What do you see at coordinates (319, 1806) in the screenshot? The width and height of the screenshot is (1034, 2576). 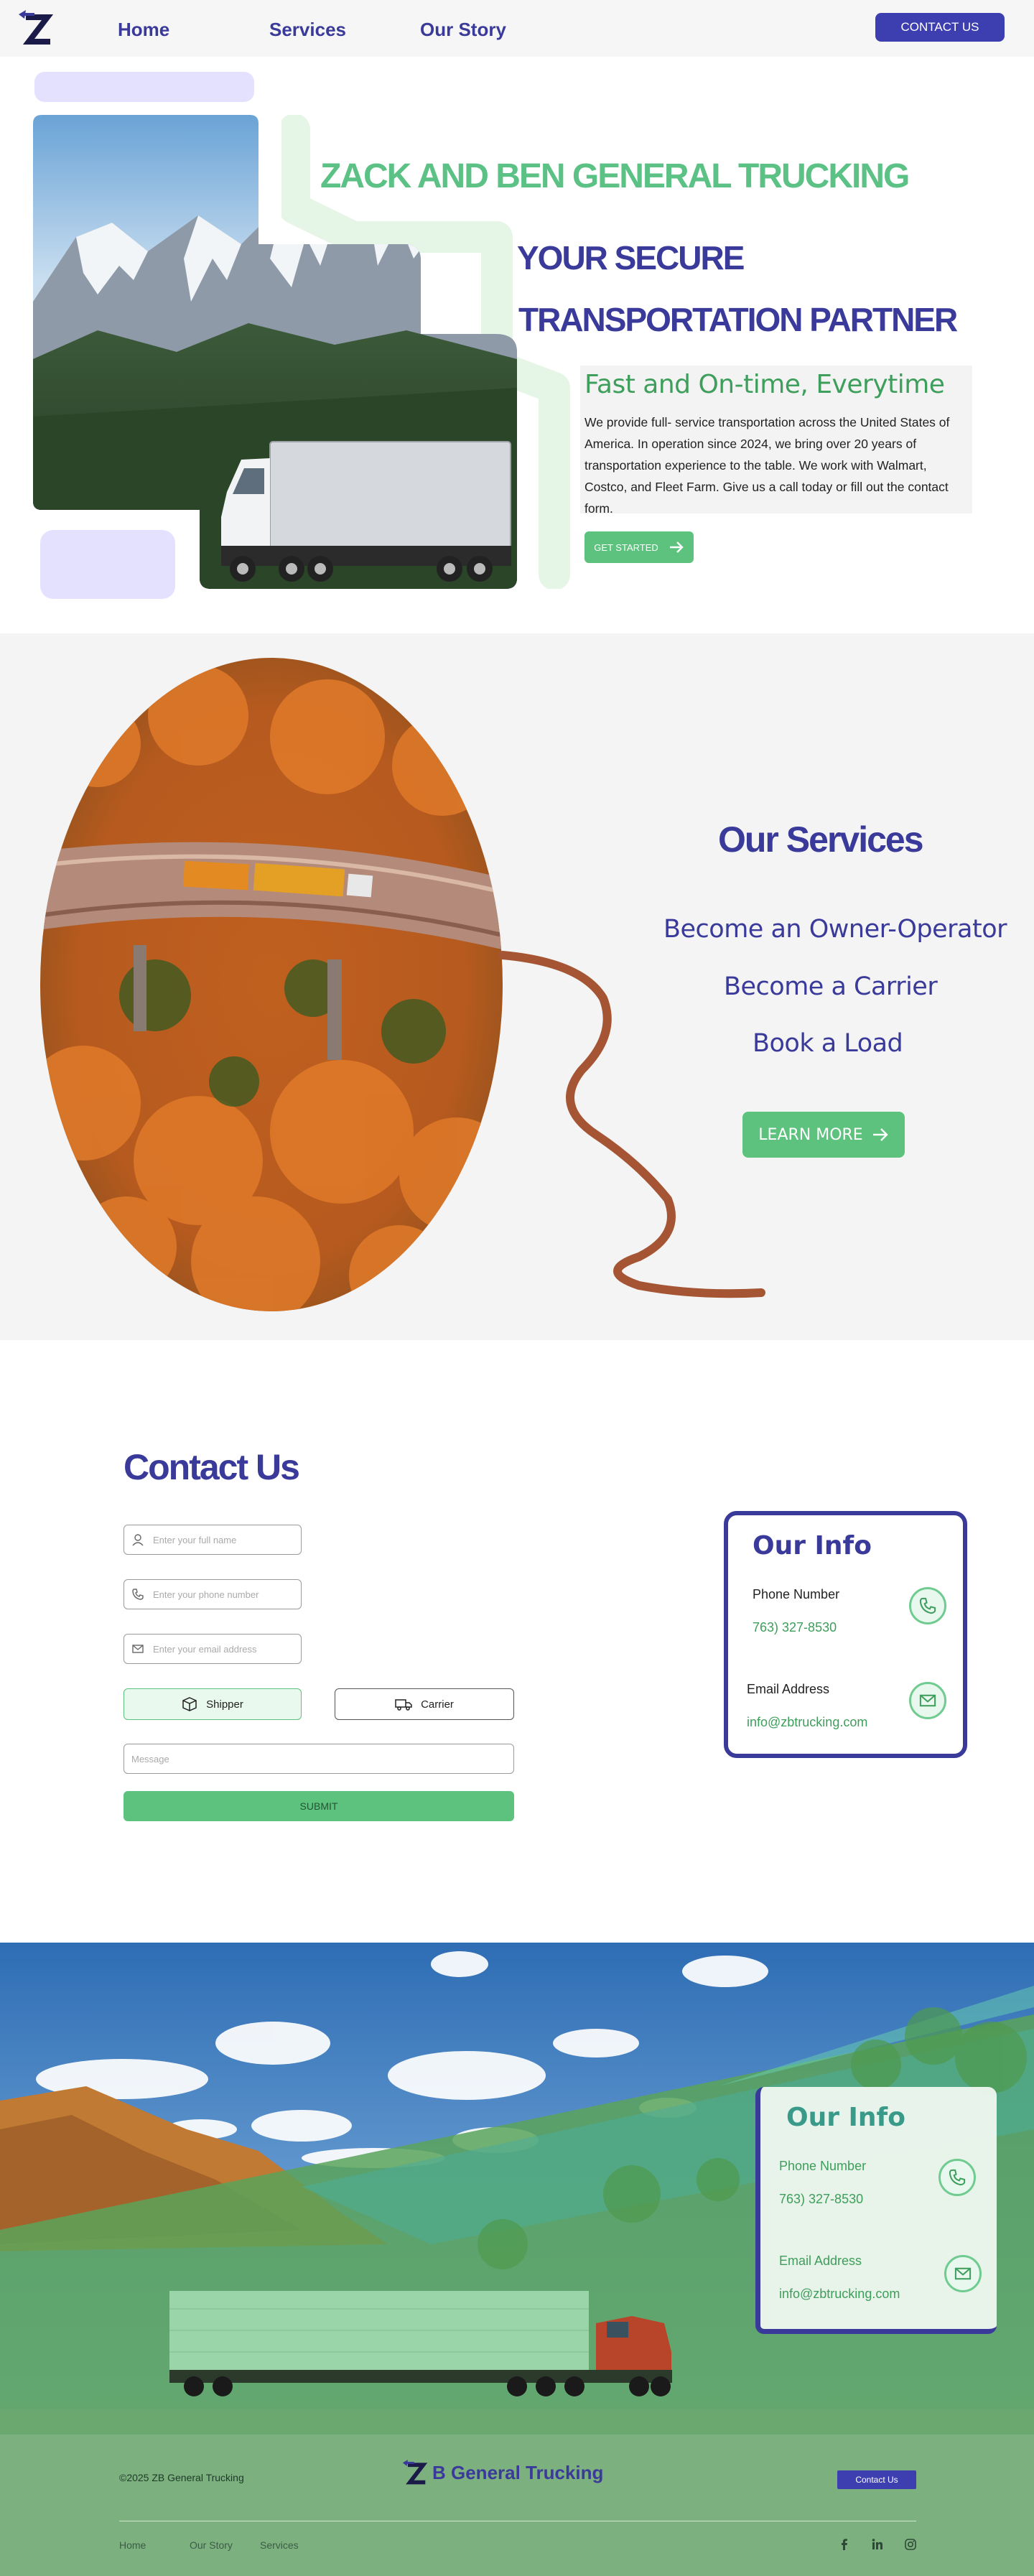 I see `submit-button: SUBMIT` at bounding box center [319, 1806].